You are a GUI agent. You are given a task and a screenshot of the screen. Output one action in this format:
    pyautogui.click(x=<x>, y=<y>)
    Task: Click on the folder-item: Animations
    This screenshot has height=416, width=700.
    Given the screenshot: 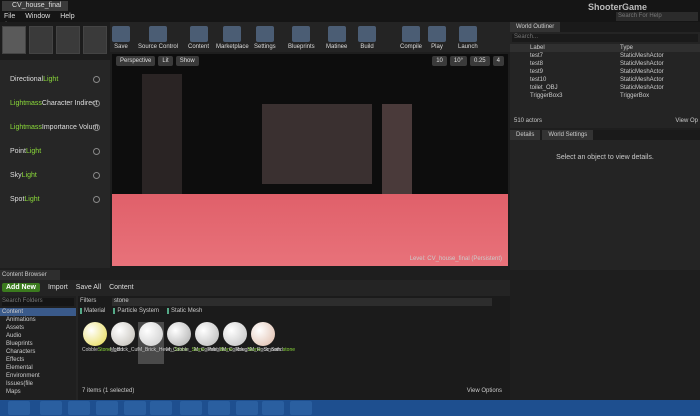 What is the action you would take?
    pyautogui.click(x=38, y=320)
    